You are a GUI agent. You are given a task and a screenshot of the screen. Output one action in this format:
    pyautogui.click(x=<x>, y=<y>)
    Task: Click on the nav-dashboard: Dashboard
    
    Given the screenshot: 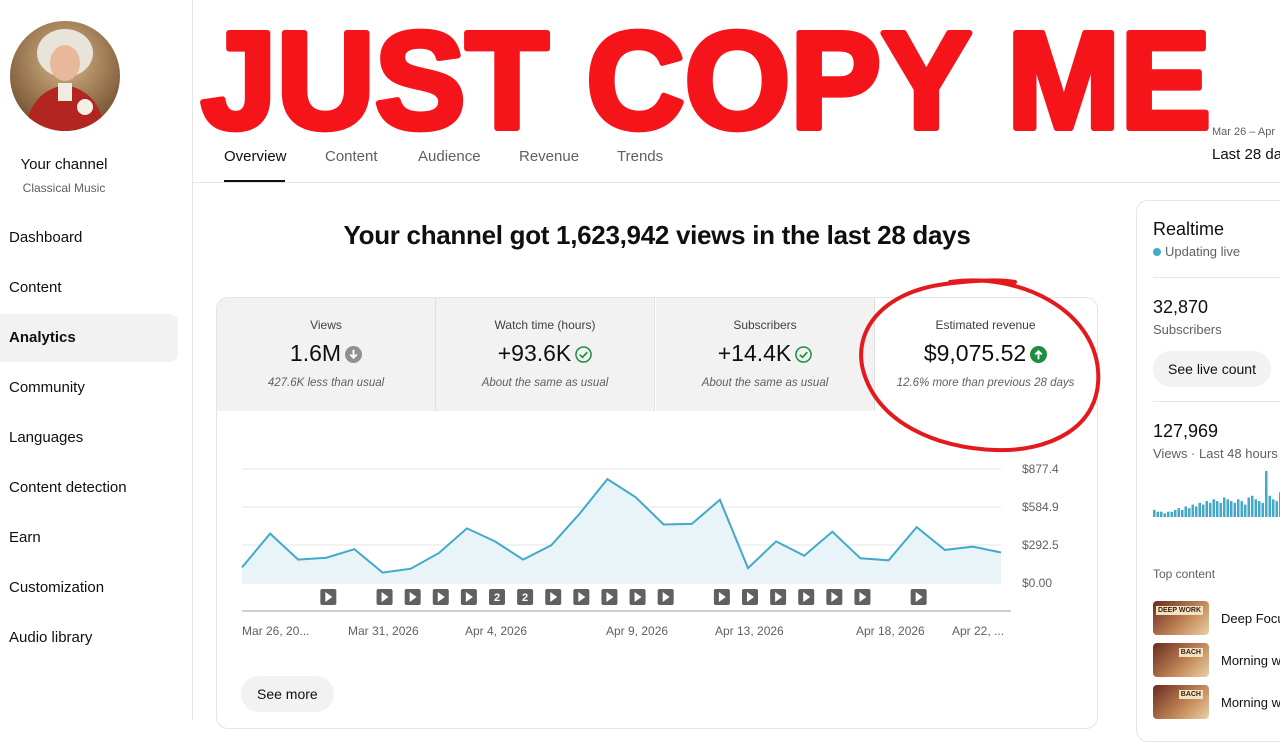 What is the action you would take?
    pyautogui.click(x=89, y=238)
    